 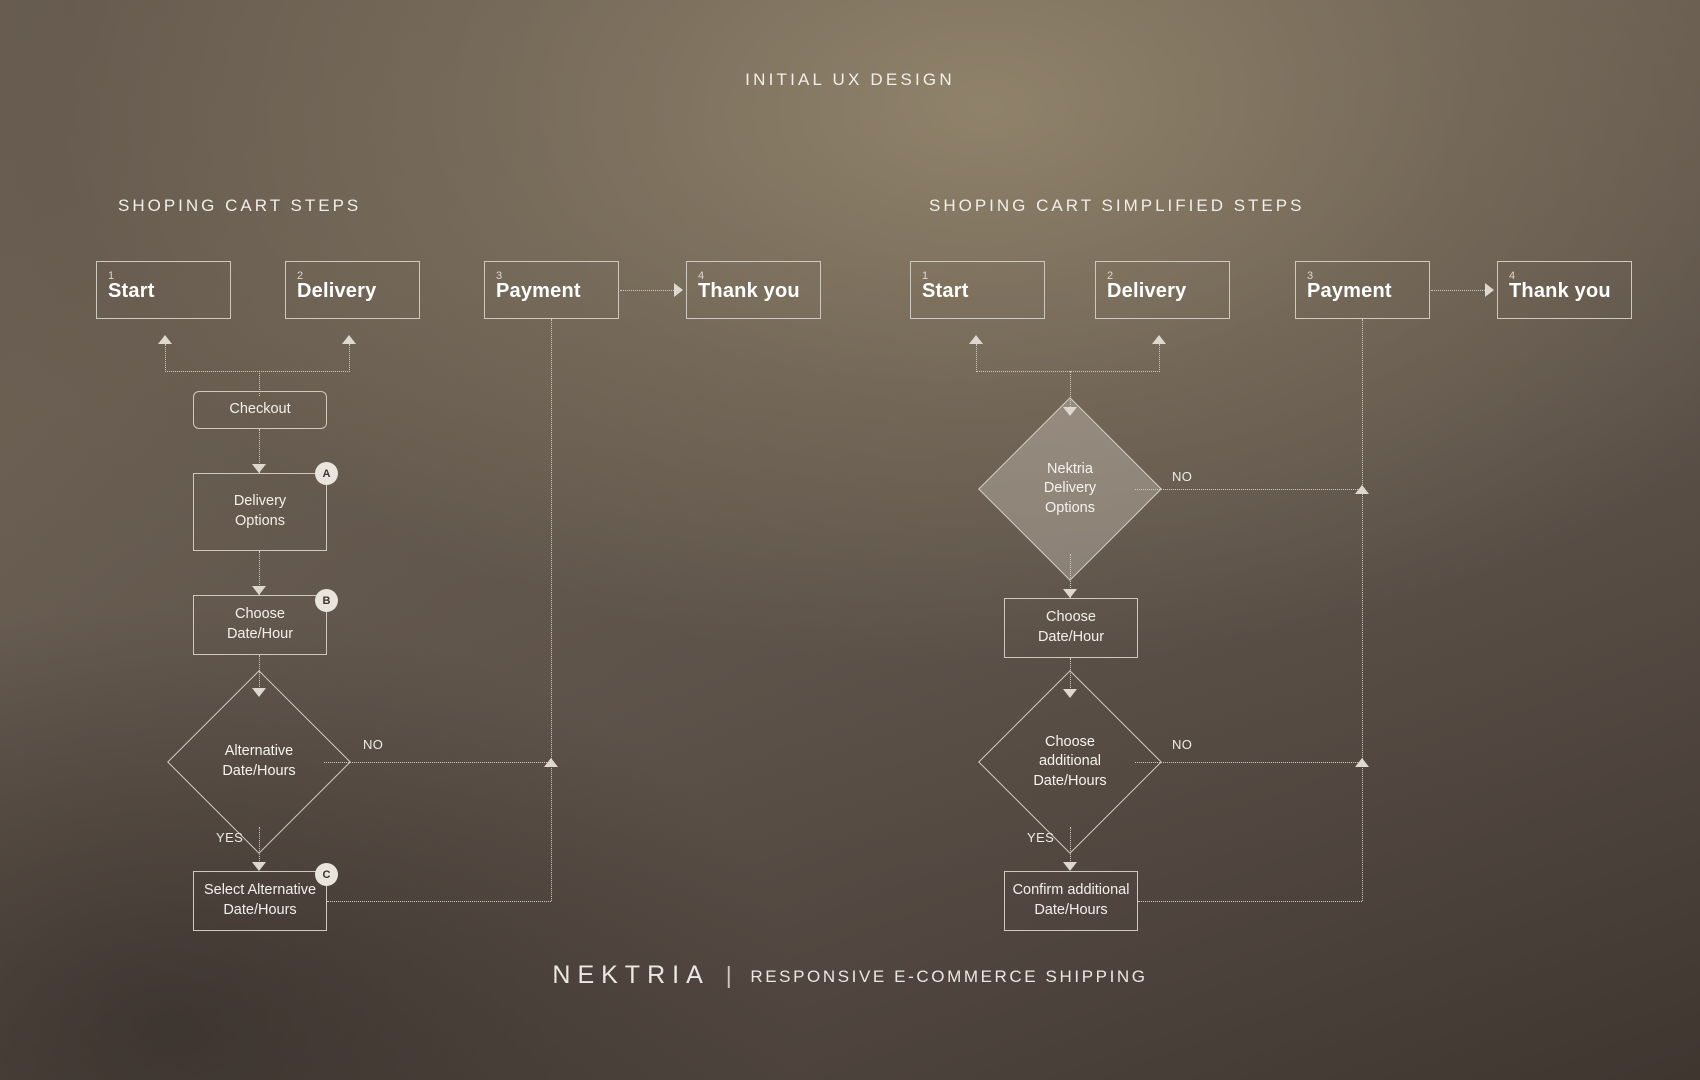 I want to click on node-select-alternative-date-hours: Select Alternative Date/Hours, so click(x=260, y=901).